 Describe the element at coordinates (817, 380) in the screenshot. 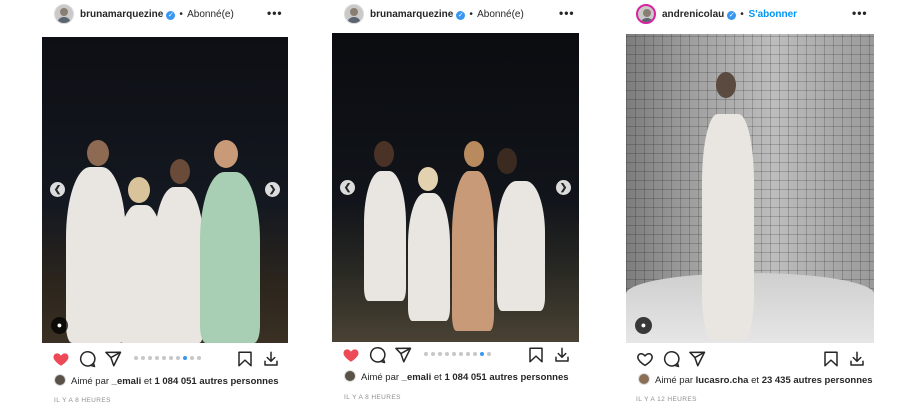

I see `likes-count: 23 435 autres personnes` at that location.